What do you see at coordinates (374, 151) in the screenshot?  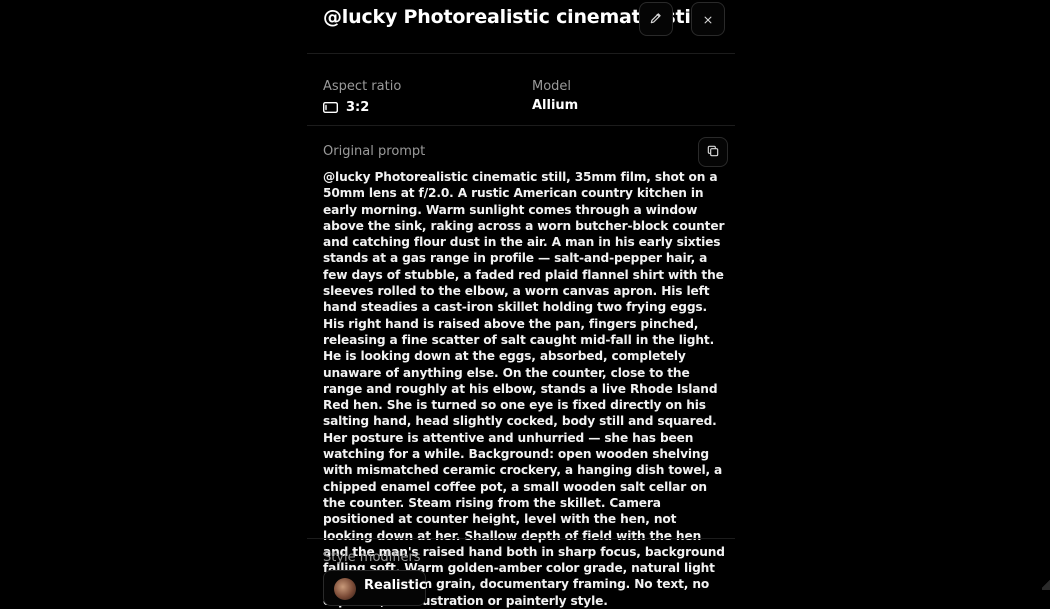 I see `original-prompt-label: Original prompt` at bounding box center [374, 151].